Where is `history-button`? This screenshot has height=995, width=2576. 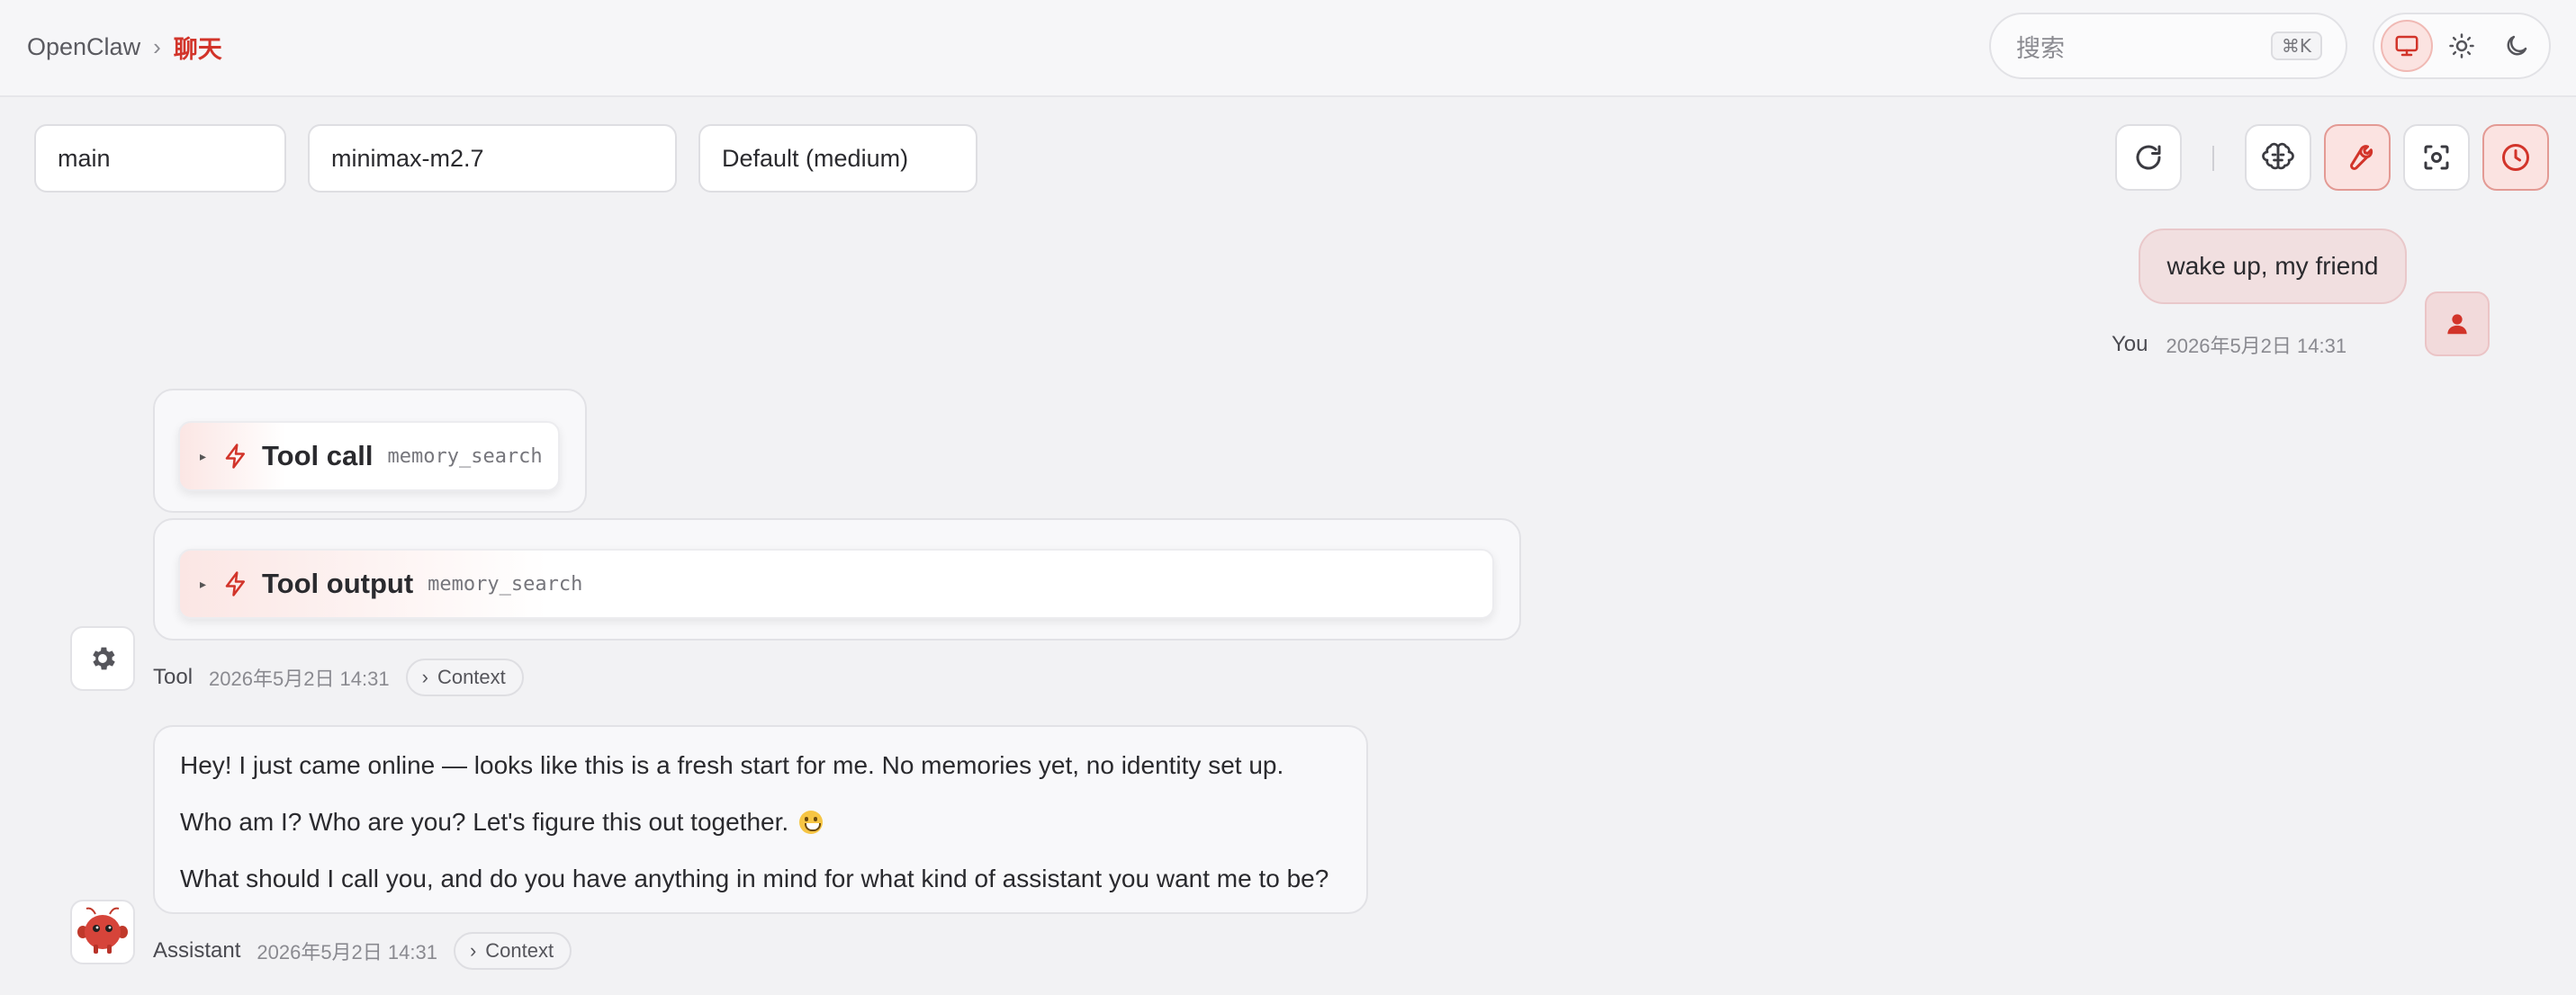
history-button is located at coordinates (2515, 157).